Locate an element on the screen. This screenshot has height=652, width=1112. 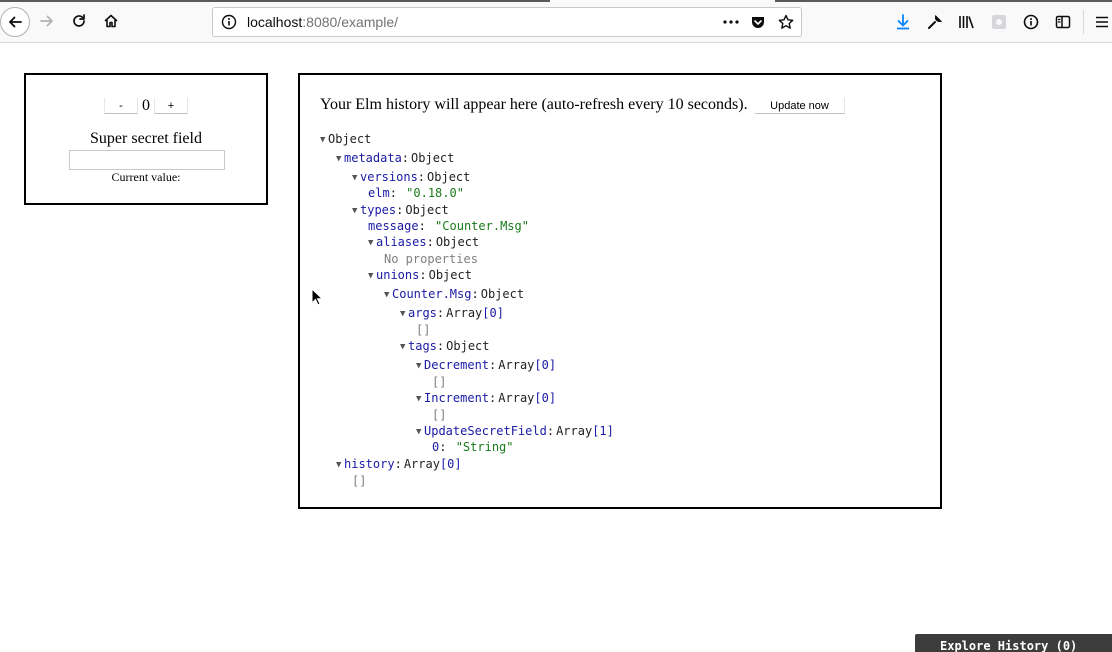
tree-empty-increment: [] is located at coordinates (439, 415).